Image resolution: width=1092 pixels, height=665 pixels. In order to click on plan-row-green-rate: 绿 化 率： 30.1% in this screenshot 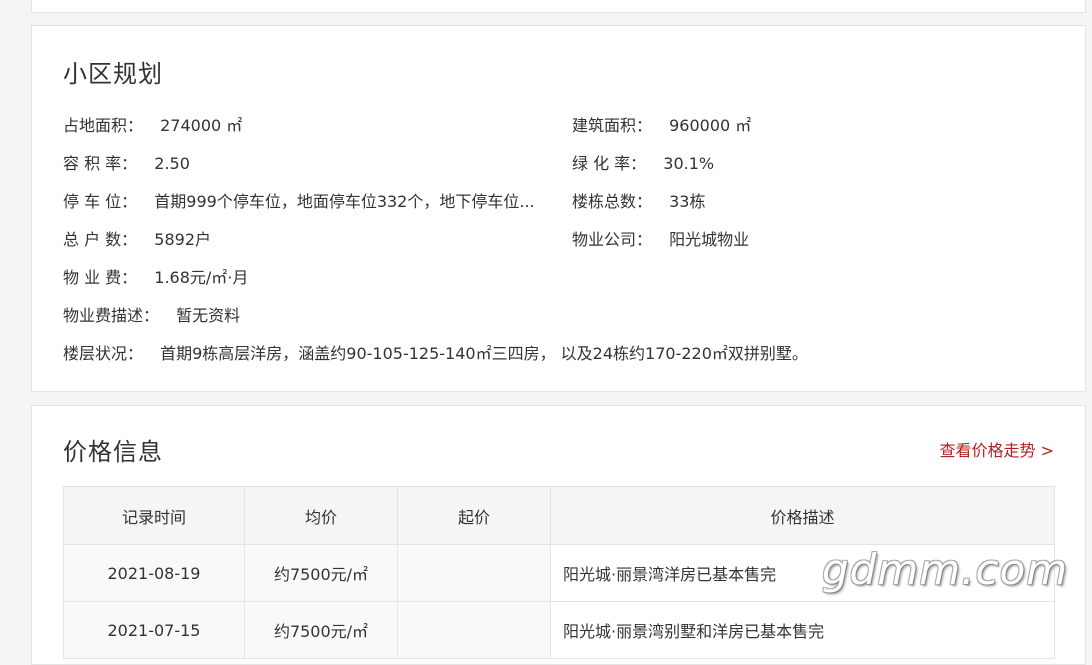, I will do `click(643, 162)`.